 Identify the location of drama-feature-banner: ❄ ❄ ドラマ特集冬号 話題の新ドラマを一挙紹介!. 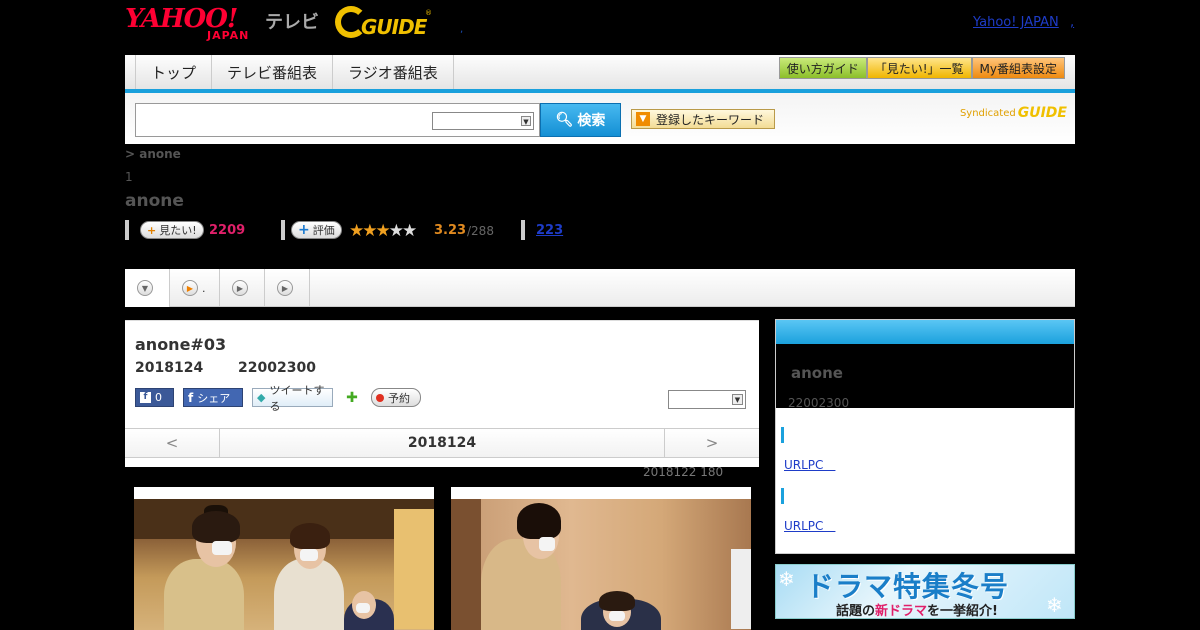
(925, 591).